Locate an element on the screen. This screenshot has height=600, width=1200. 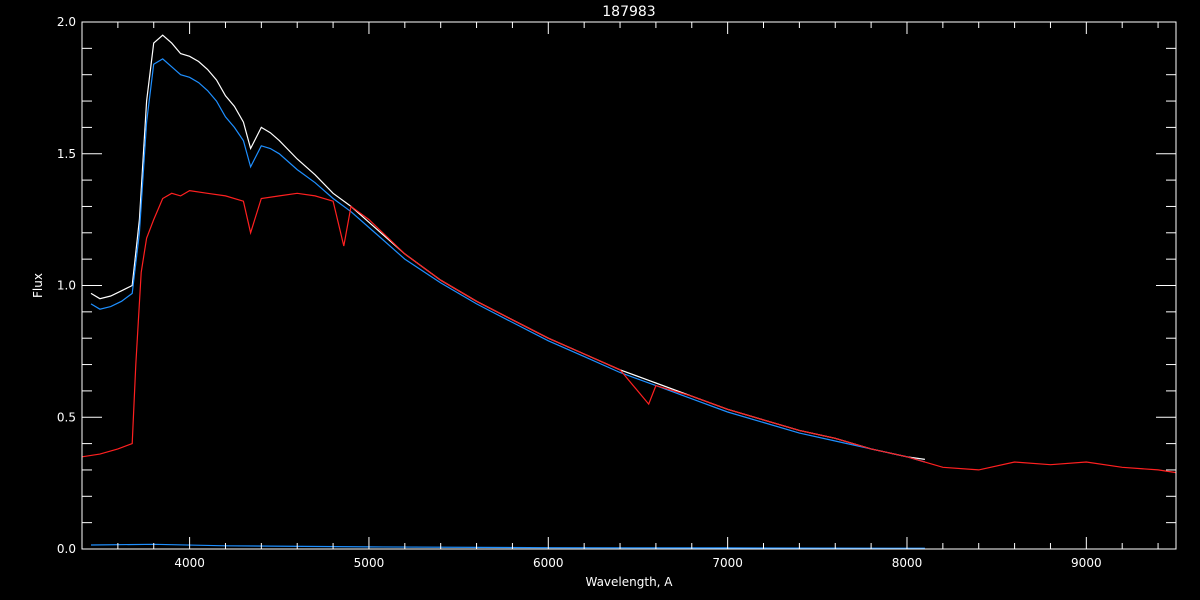
y-tick-label: 0.5 is located at coordinates (66, 417).